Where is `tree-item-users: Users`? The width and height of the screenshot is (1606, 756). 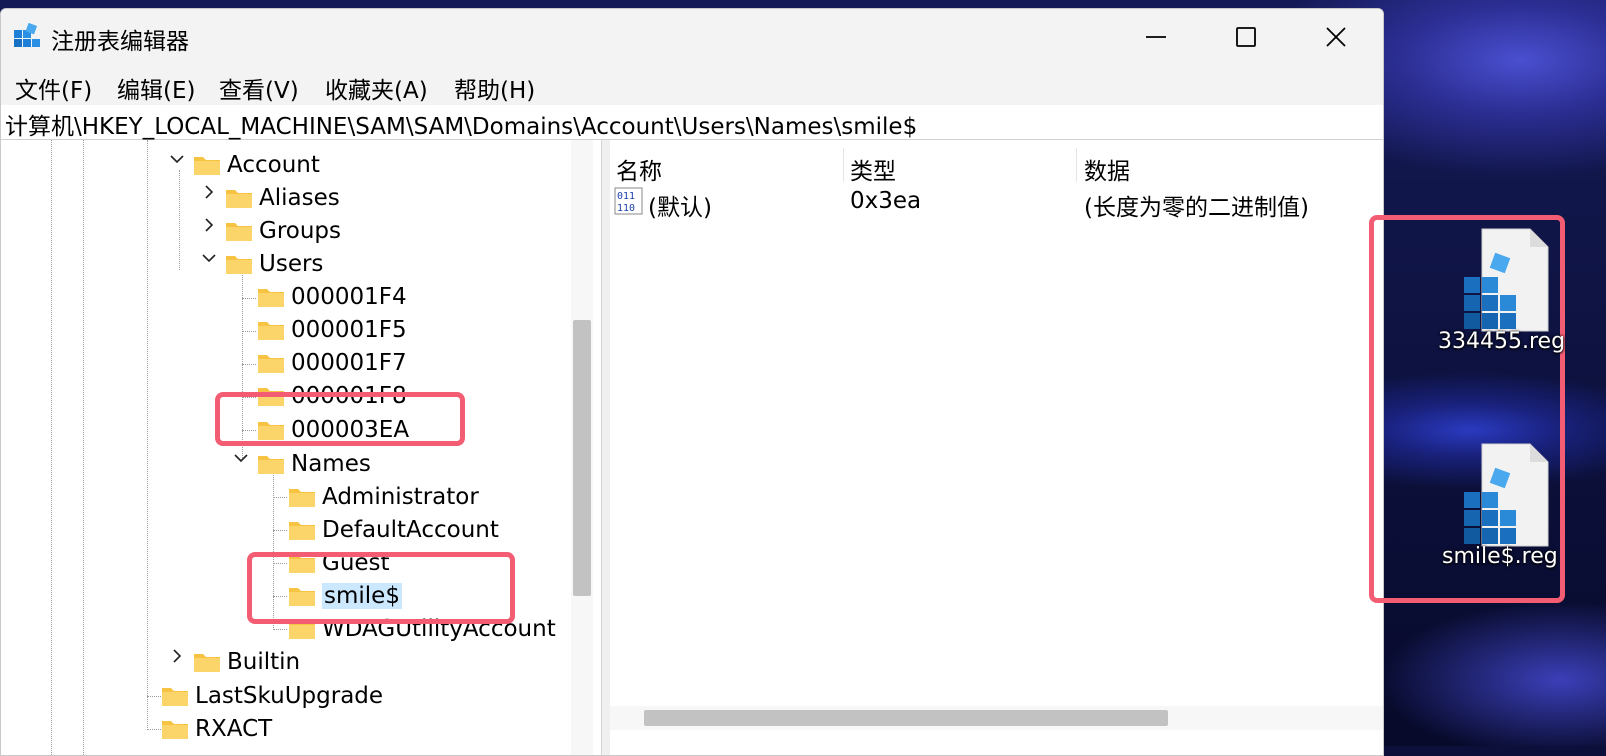
tree-item-users: Users is located at coordinates (274, 263).